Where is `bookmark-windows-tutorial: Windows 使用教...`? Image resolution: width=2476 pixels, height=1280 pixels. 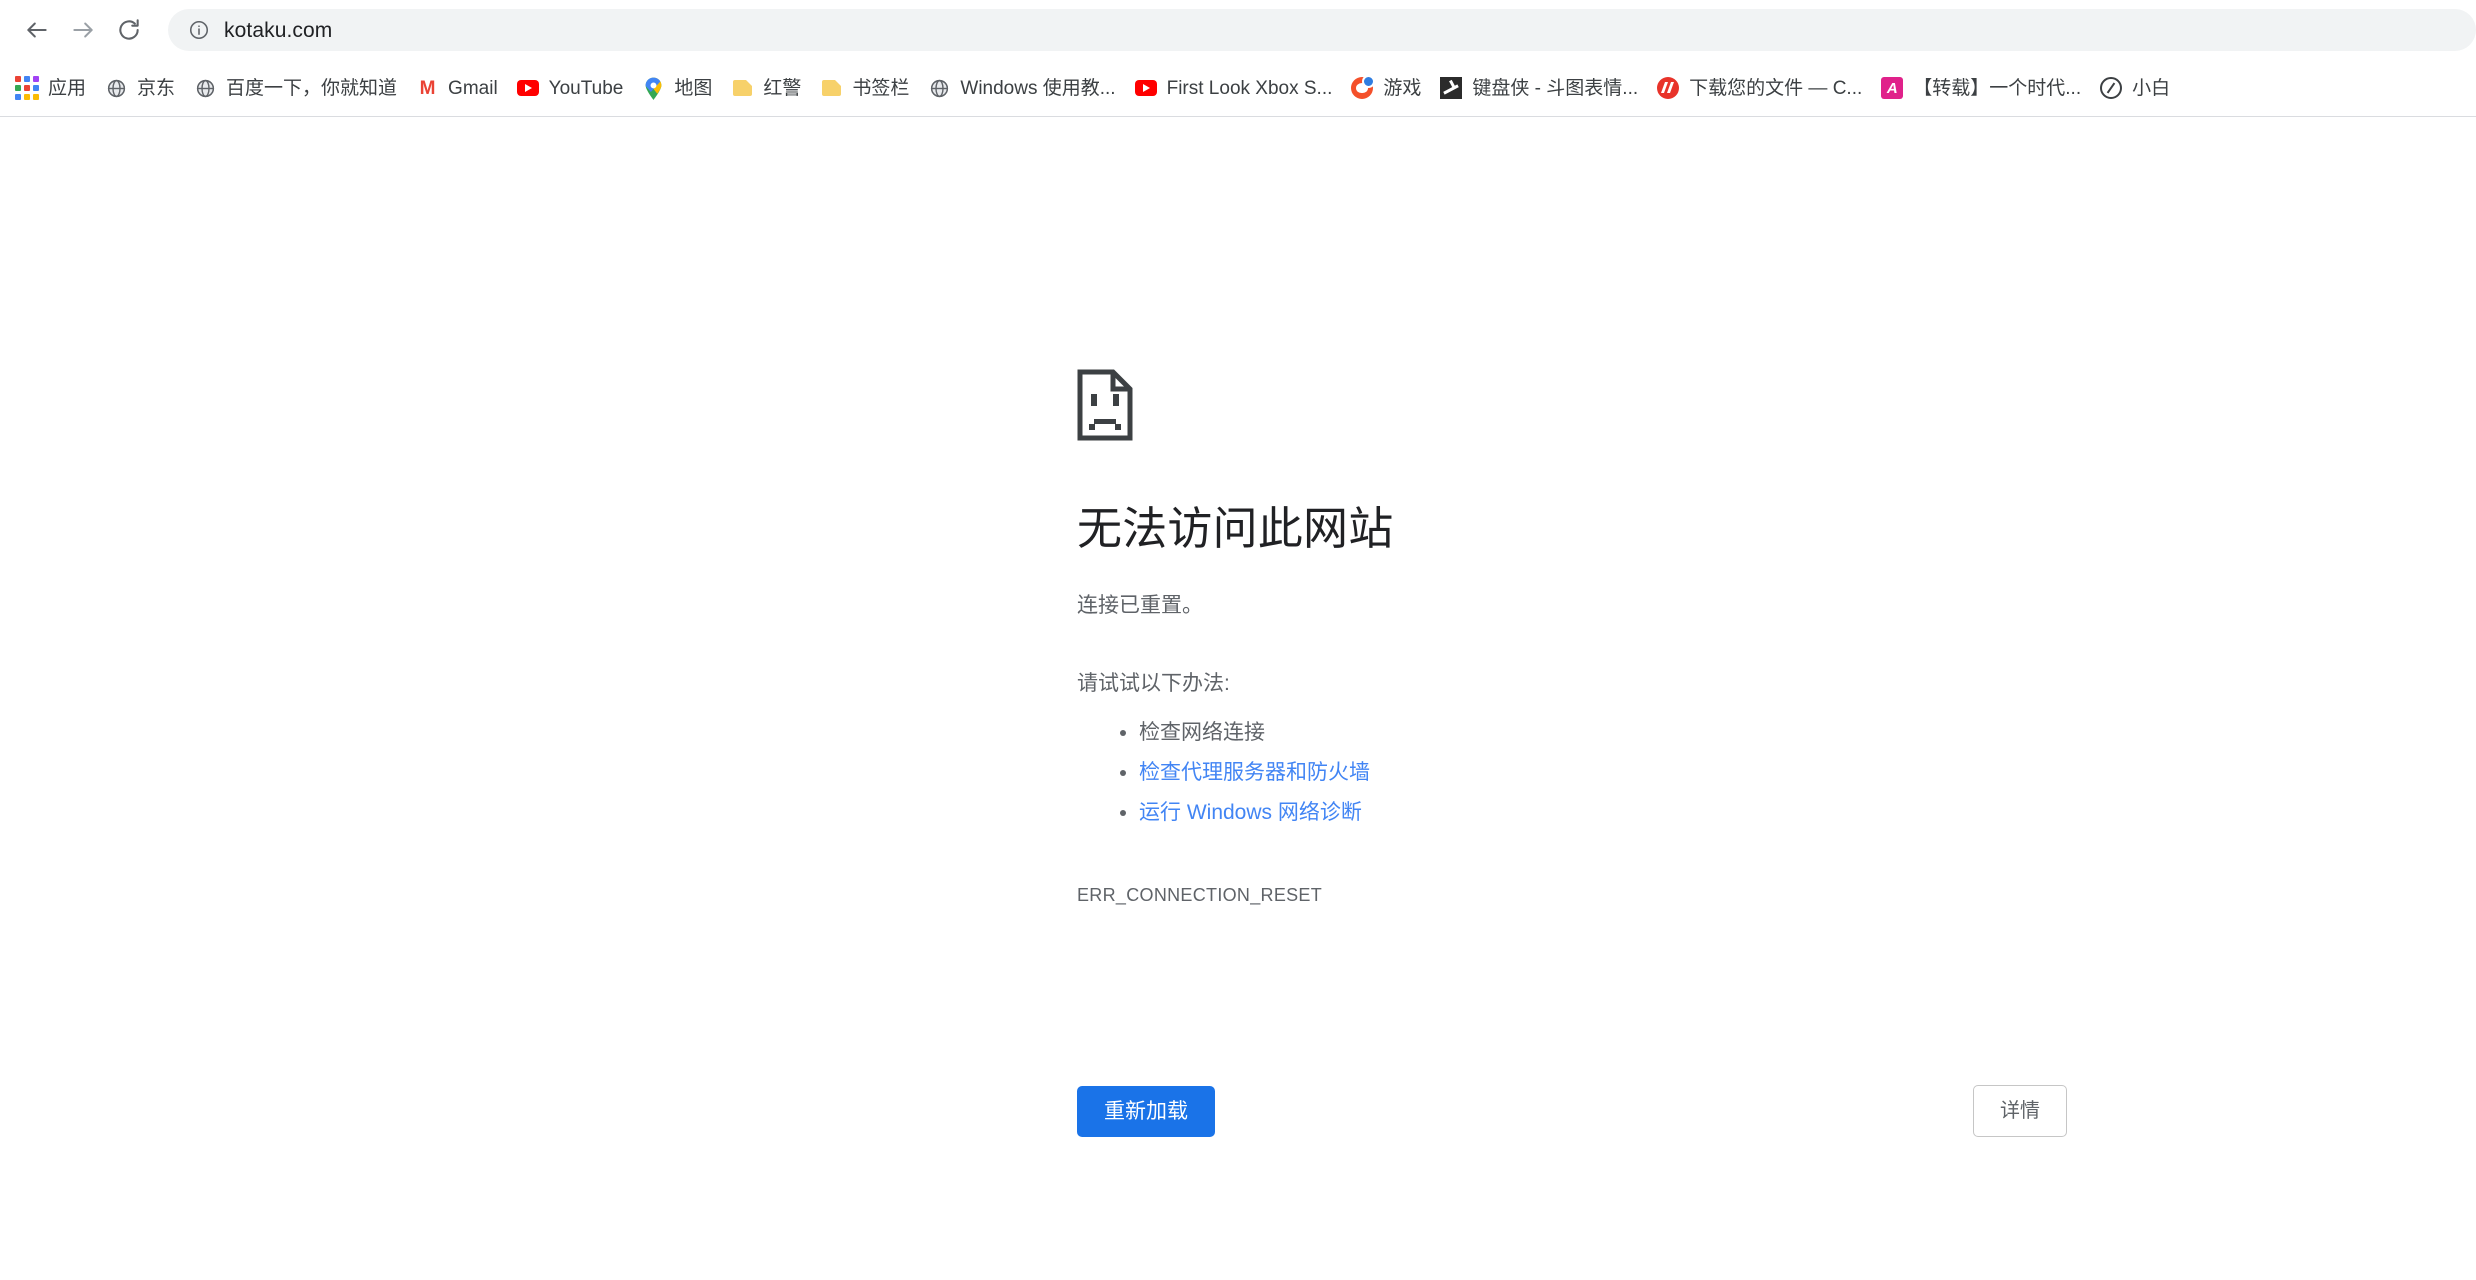
bookmark-windows-tutorial: Windows 使用教... is located at coordinates (1021, 88).